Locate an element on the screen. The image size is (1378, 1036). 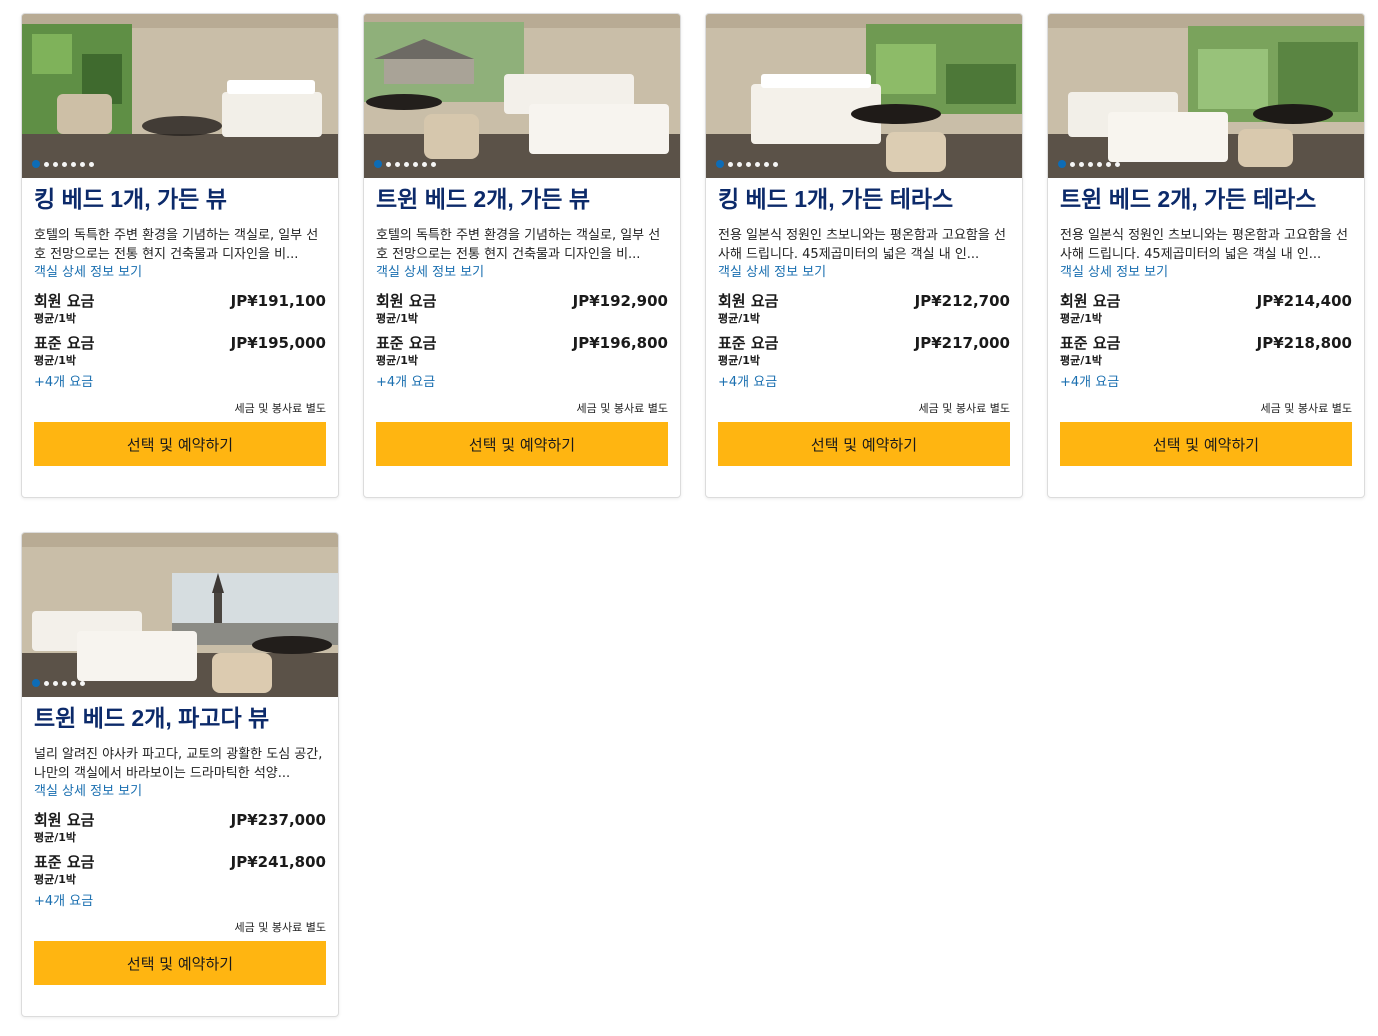
standard-rate: 표준 요금 평균/1박 JP¥241,800 is located at coordinates (180, 869).